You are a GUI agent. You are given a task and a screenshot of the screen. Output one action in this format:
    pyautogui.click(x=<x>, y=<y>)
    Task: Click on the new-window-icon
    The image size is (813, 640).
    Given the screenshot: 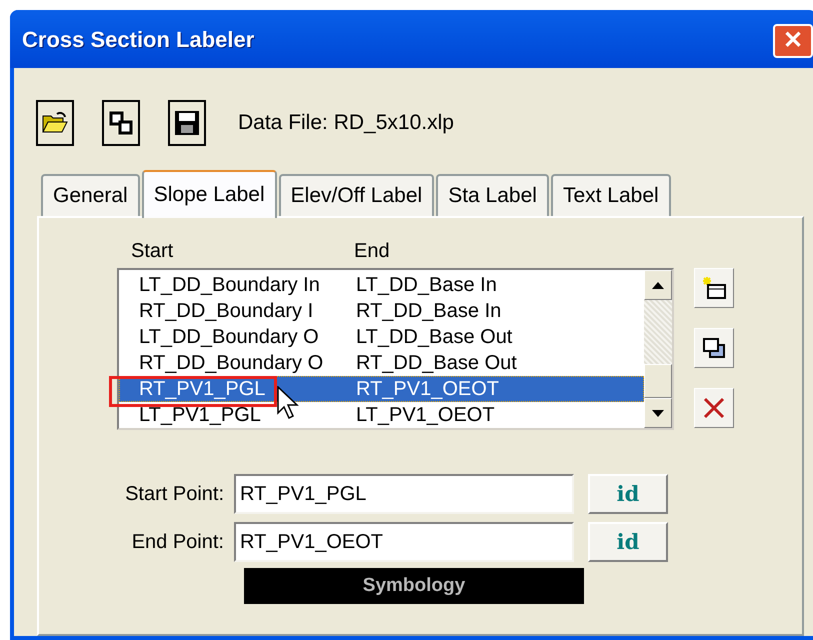 What is the action you would take?
    pyautogui.click(x=714, y=288)
    